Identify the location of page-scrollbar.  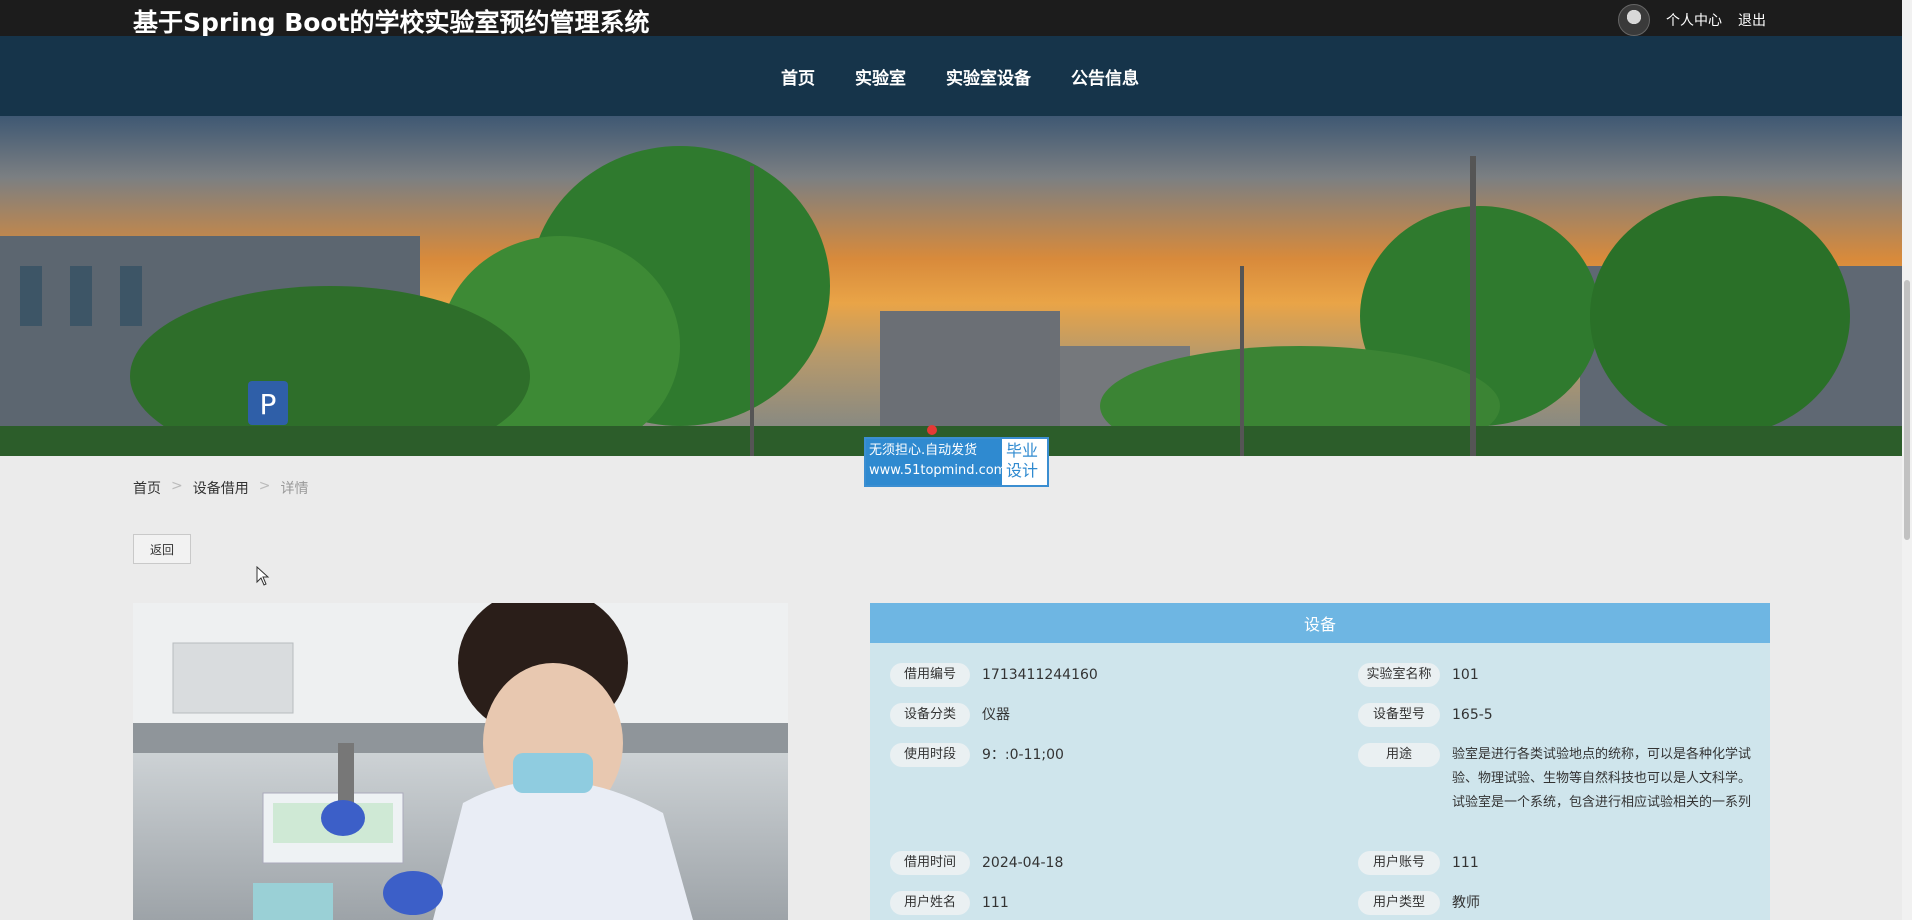
(1907, 460).